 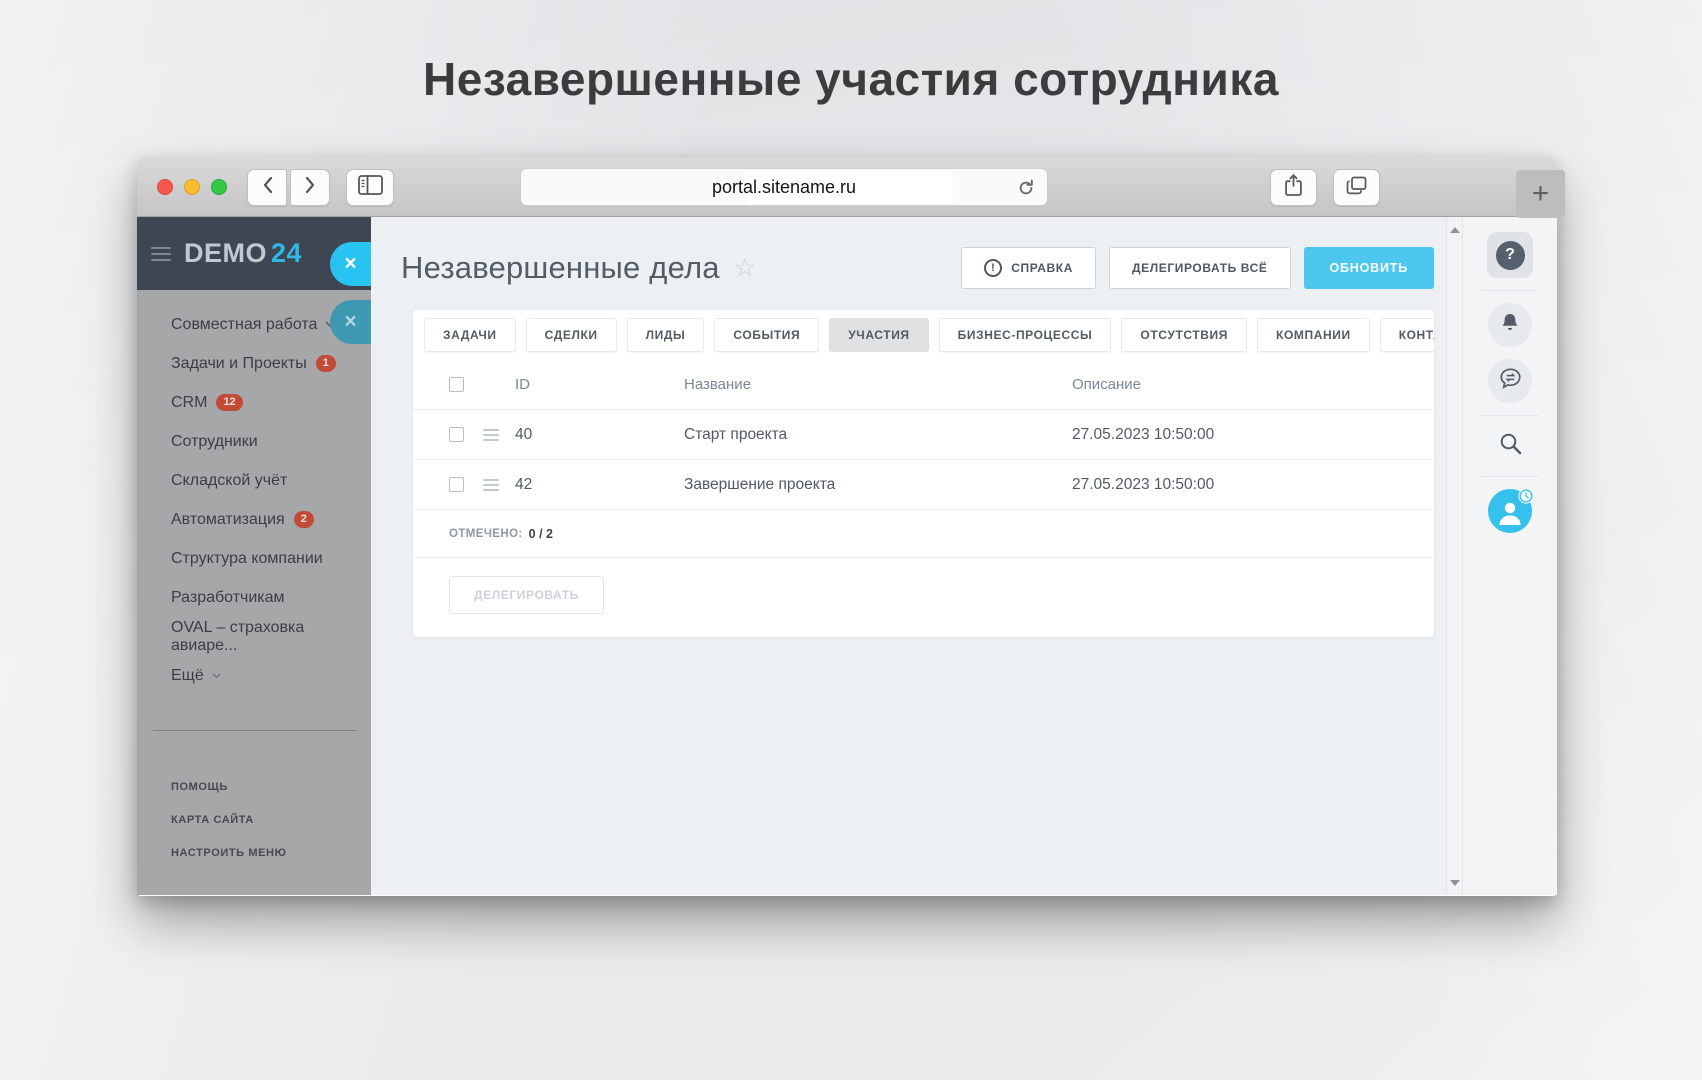 I want to click on back-button, so click(x=267, y=187).